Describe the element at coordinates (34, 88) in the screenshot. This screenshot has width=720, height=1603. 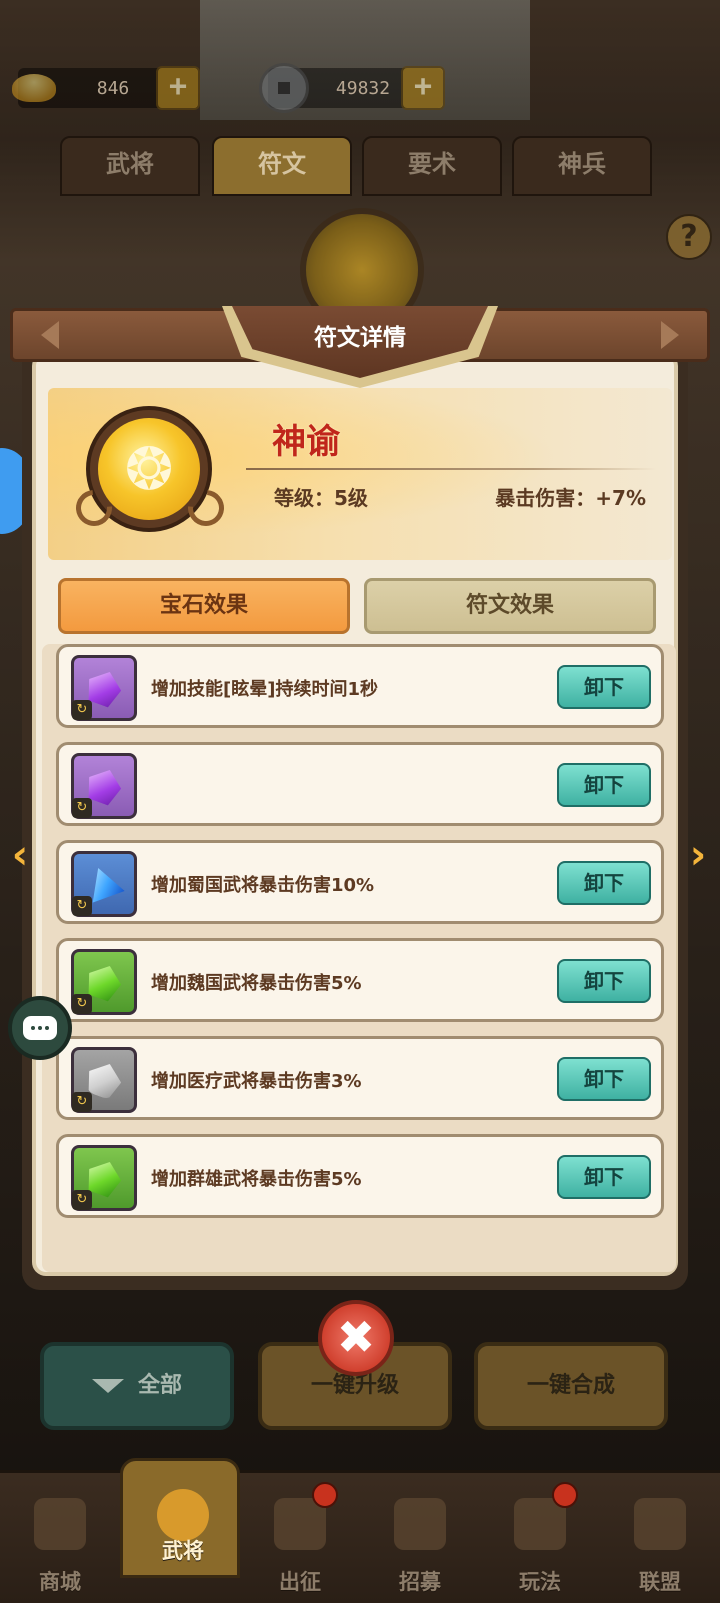
I see `gold-ingot-icon` at that location.